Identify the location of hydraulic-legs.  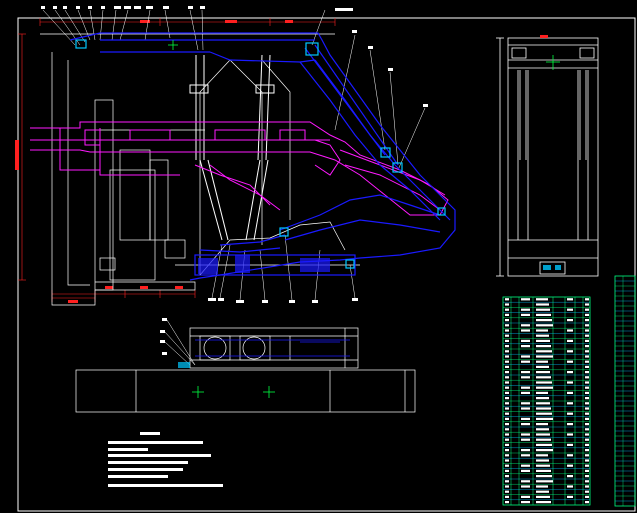
(232, 147).